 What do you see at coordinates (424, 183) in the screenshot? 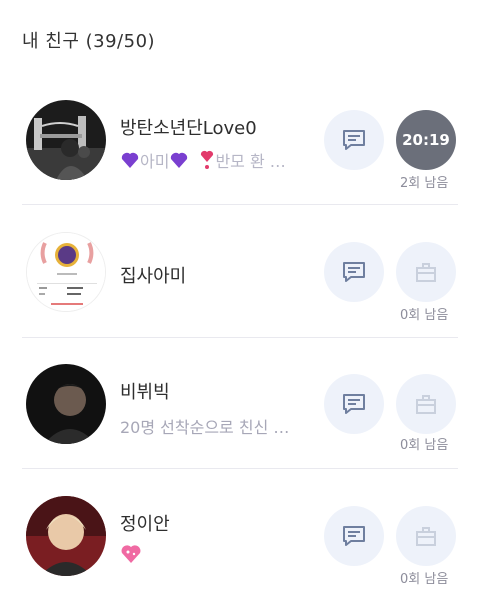
I see `remaining-count: 2회 남음` at bounding box center [424, 183].